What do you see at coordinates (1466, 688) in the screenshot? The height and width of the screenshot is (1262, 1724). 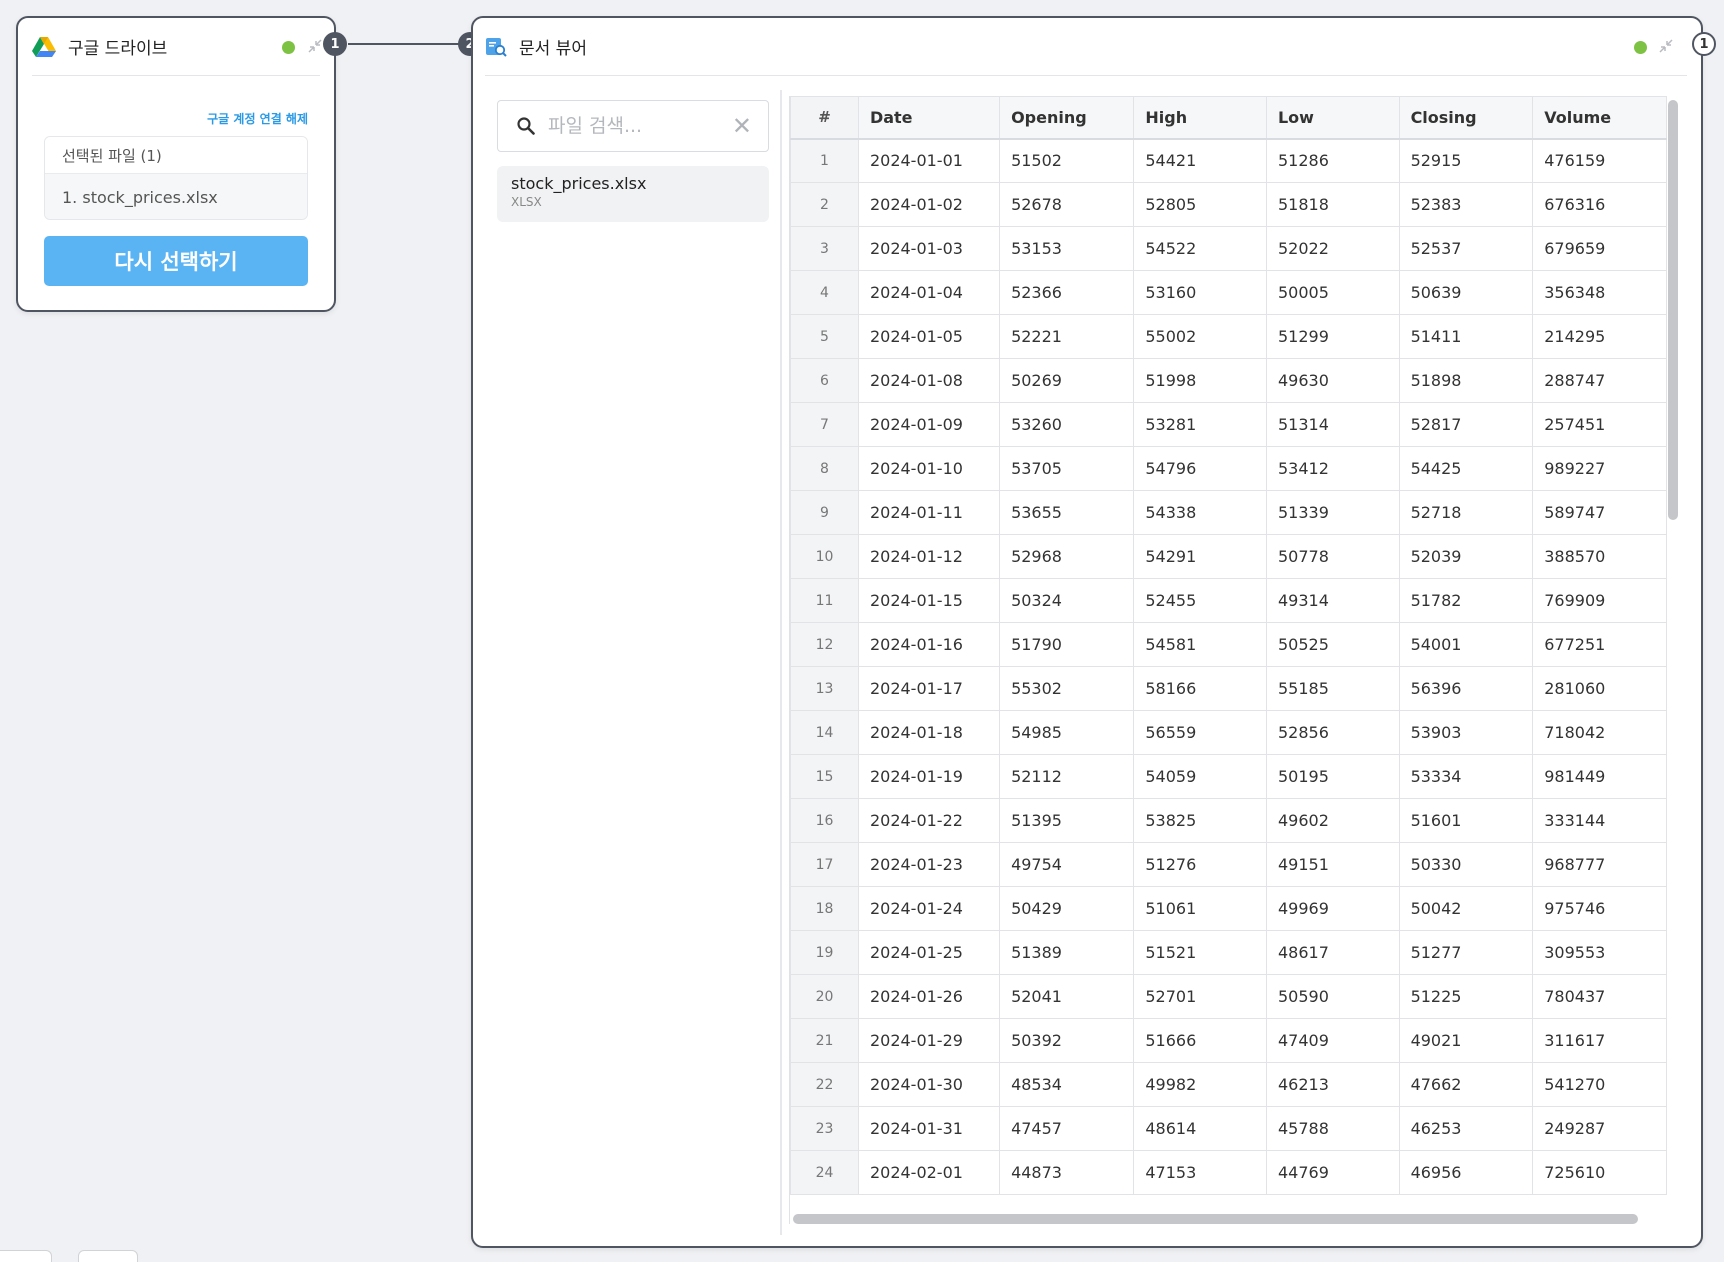 I see `table-cell: 56396` at bounding box center [1466, 688].